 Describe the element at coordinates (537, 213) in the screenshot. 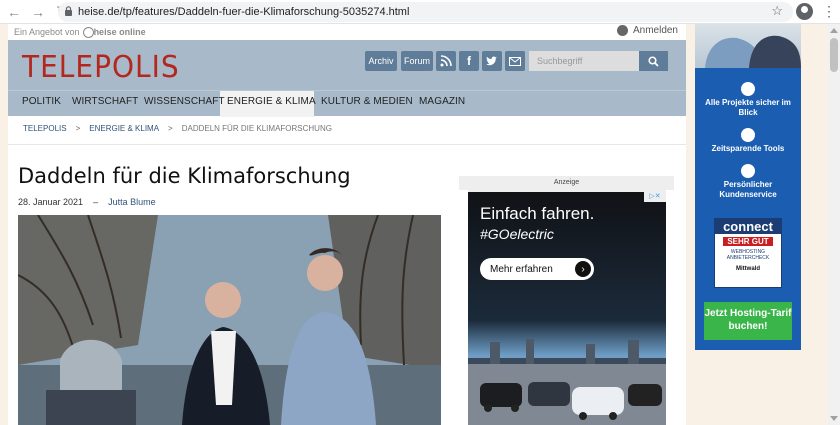

I see `ad-title: Einfach fahren.` at that location.